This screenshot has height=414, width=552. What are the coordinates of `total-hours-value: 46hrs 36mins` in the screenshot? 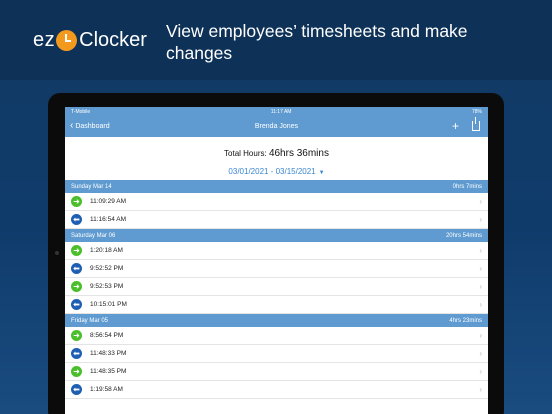 It's located at (298, 153).